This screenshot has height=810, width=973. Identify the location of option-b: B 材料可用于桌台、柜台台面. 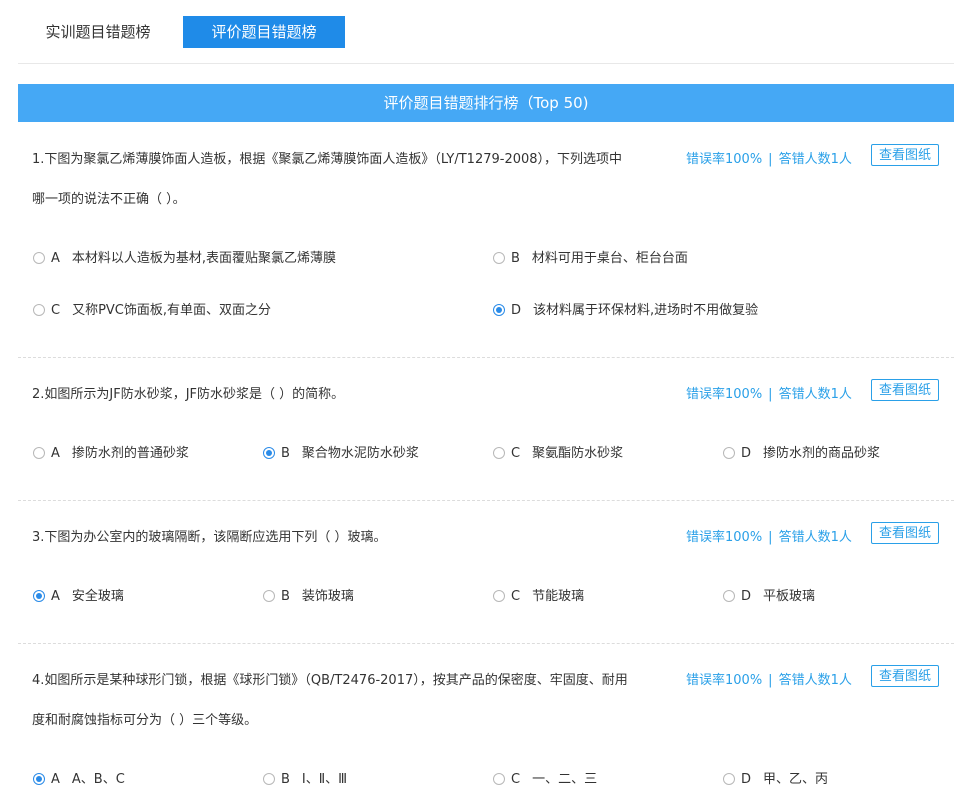
(590, 259).